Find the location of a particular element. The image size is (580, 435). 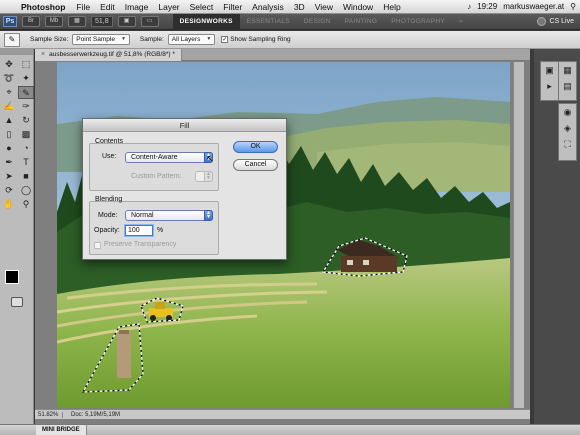

menu-edit: Edit is located at coordinates (107, 7).